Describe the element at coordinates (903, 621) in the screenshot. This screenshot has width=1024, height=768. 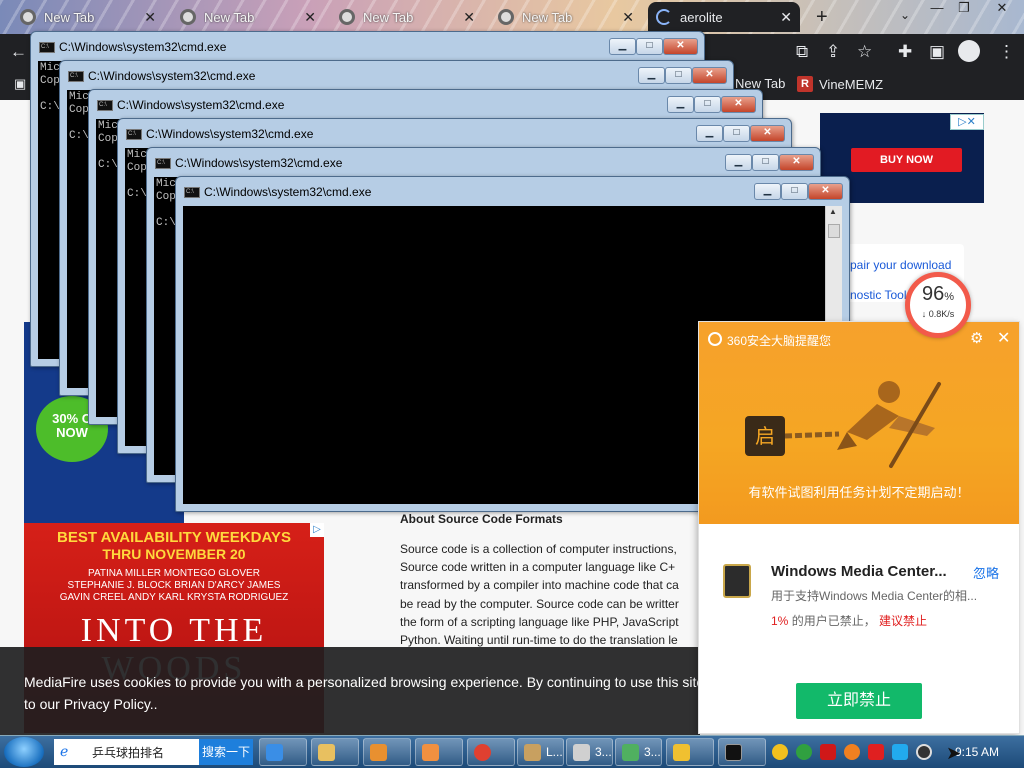
I see `suggest-block-link: 建议禁止` at that location.